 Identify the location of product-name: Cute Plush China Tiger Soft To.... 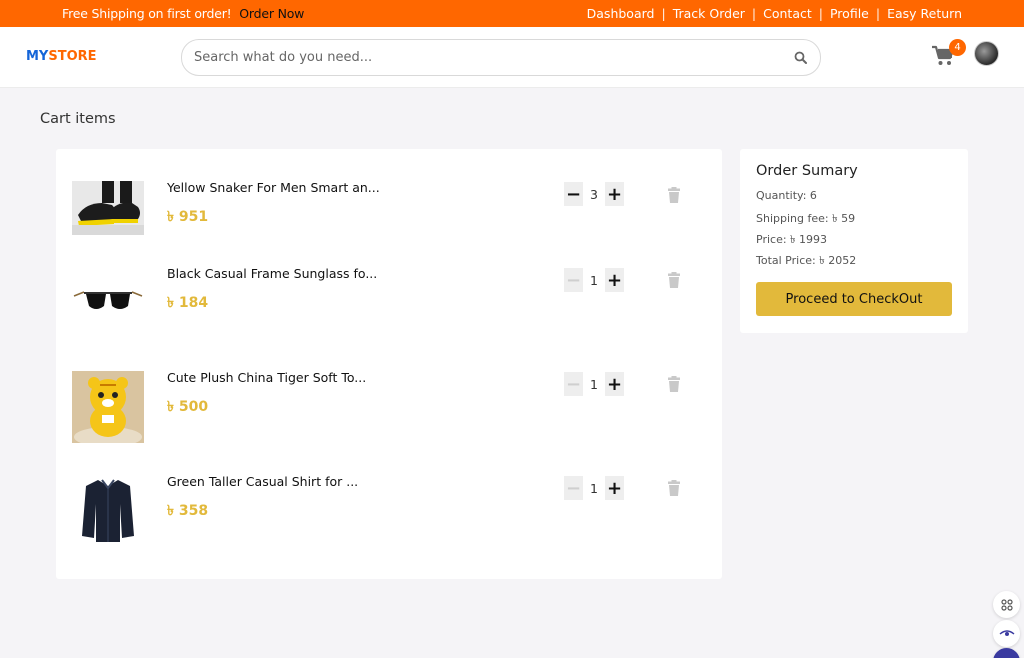
(266, 377).